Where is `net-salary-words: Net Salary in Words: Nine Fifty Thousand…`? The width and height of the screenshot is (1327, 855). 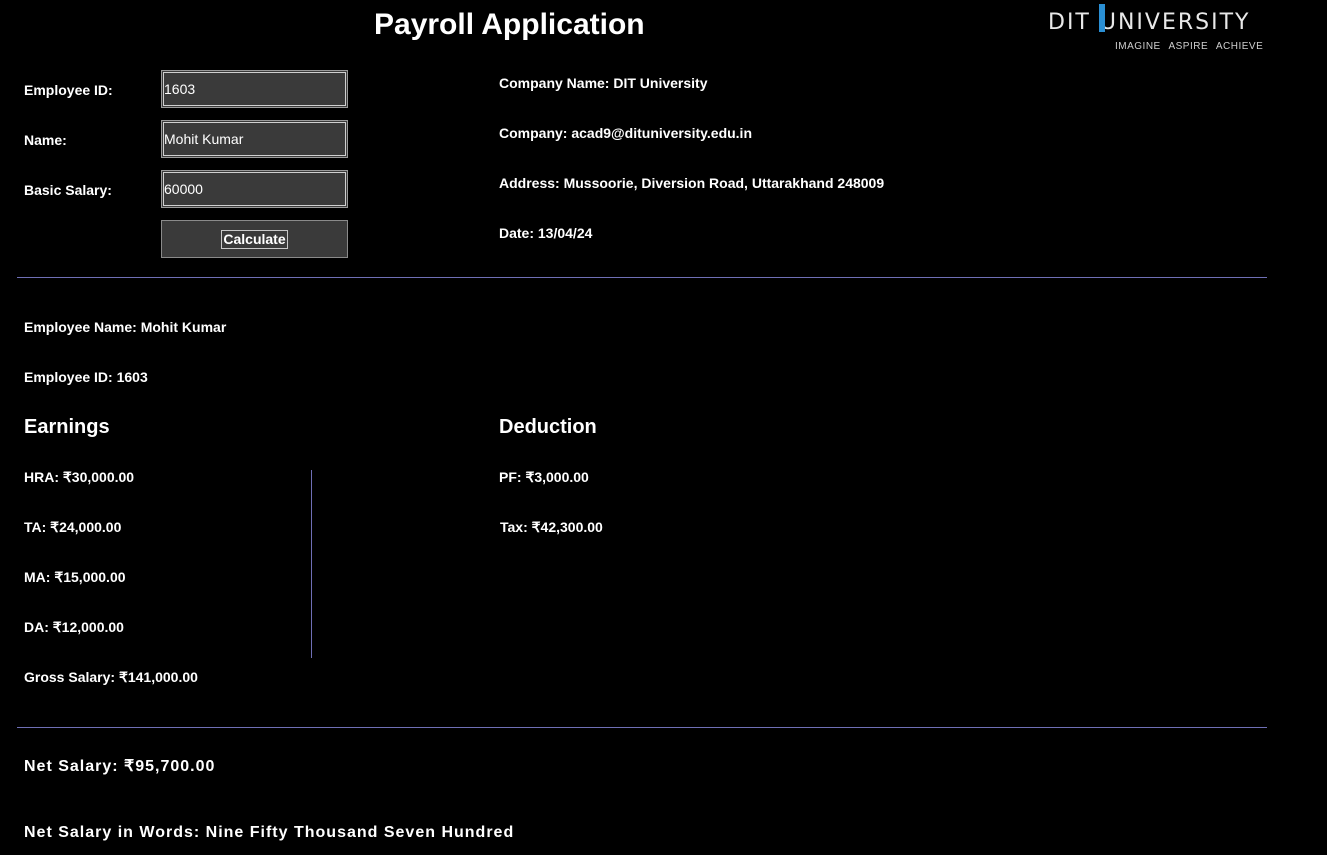
net-salary-words: Net Salary in Words: Nine Fifty Thousand… is located at coordinates (269, 832).